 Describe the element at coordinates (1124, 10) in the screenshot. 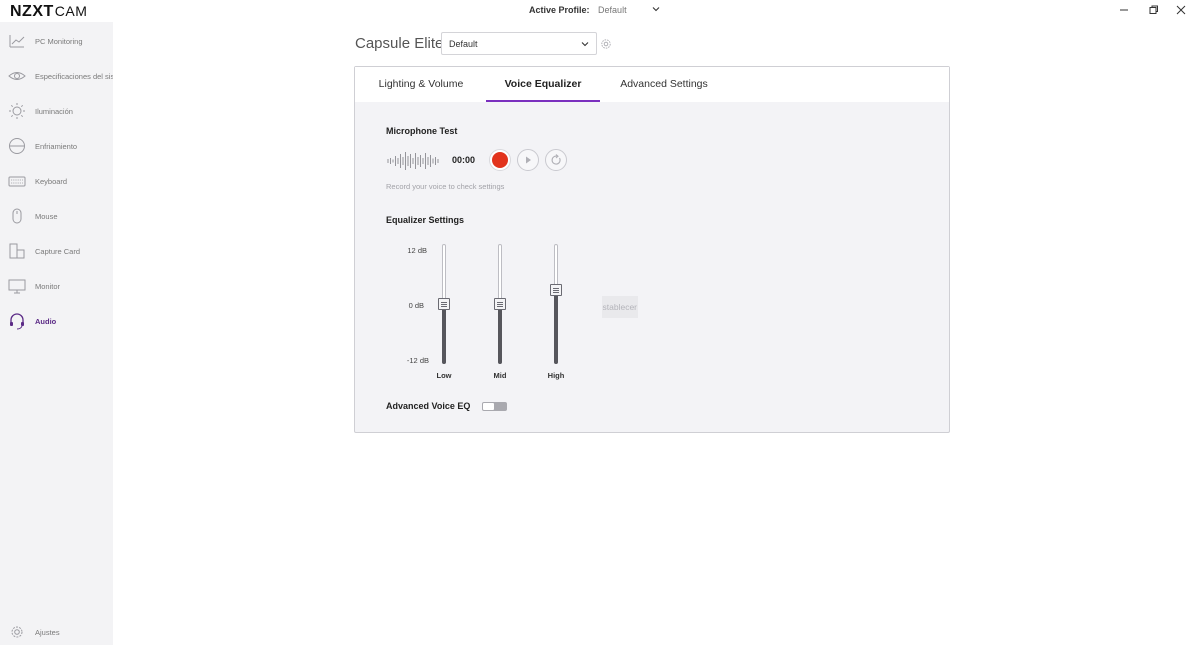

I see `minimize-icon` at that location.